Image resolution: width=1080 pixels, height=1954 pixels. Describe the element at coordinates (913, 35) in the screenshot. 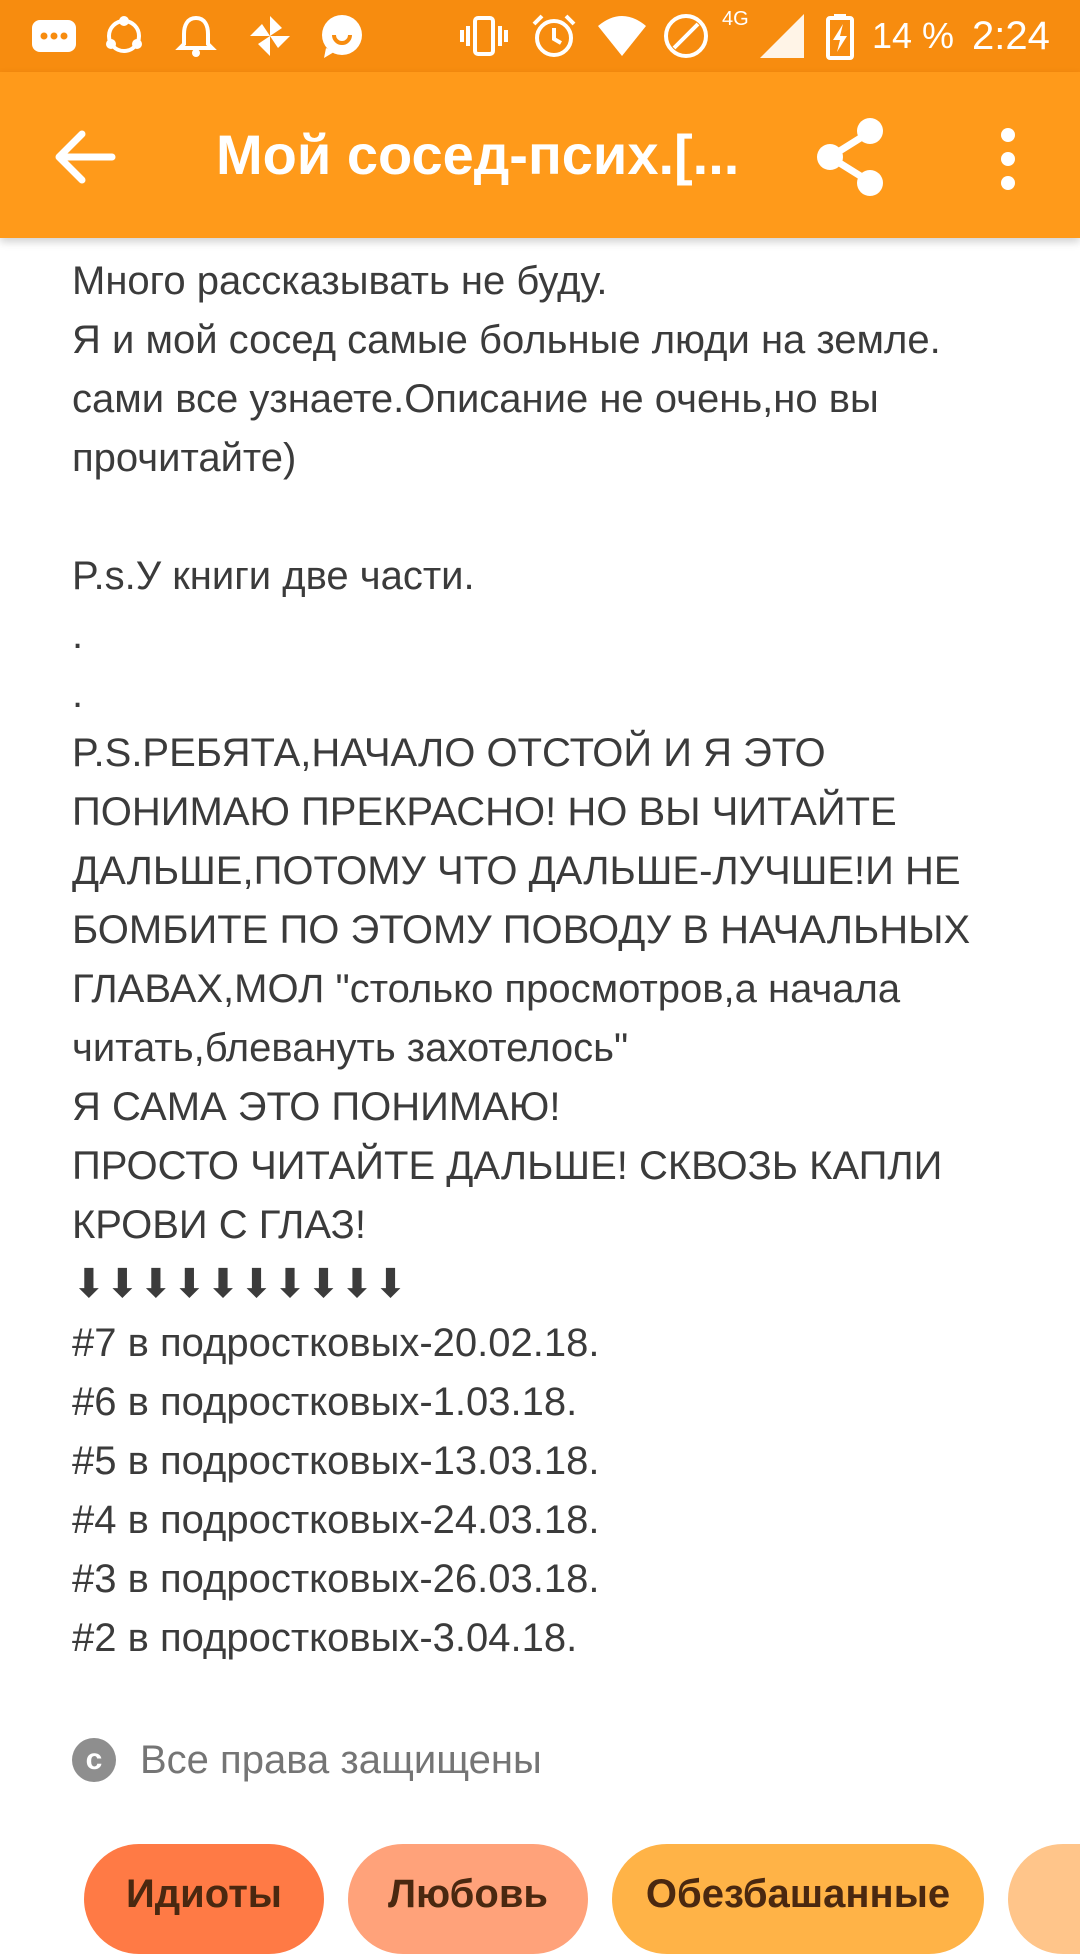

I see `battery-percent: 14 %` at that location.